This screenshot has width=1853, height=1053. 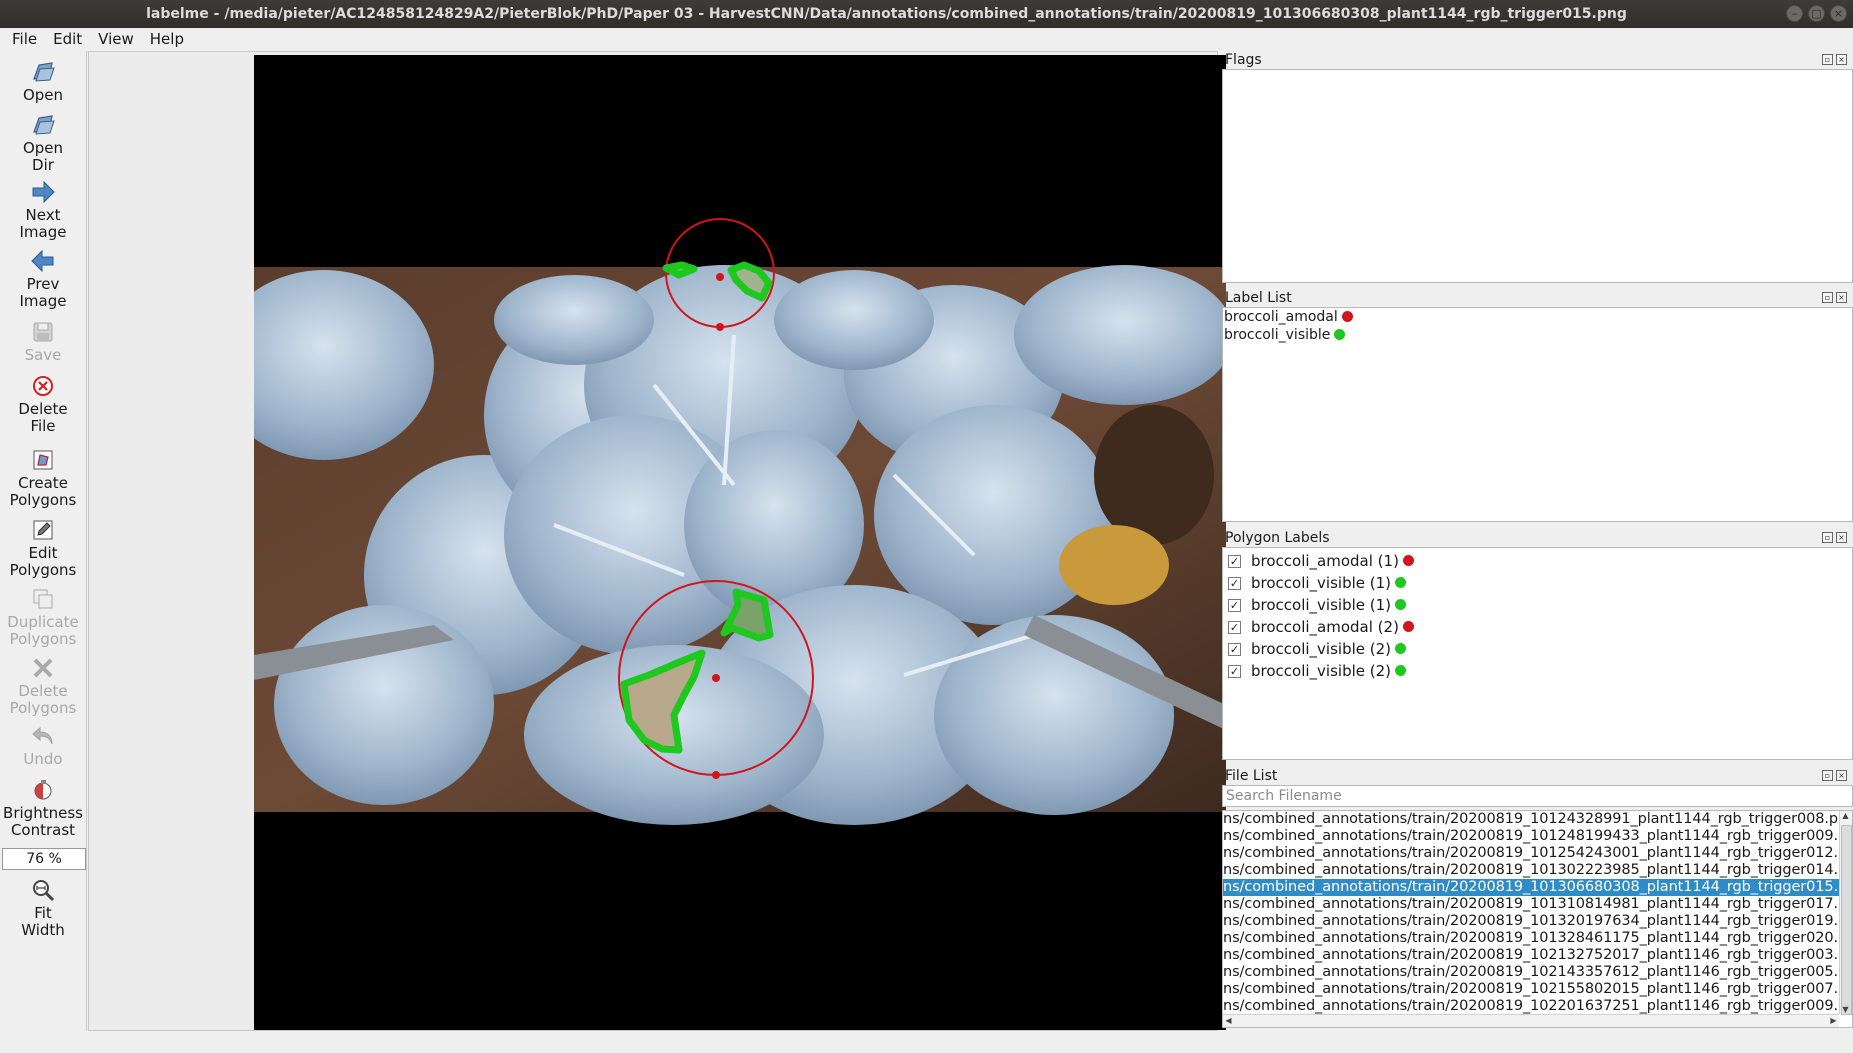 I want to click on undo-icon, so click(x=42, y=735).